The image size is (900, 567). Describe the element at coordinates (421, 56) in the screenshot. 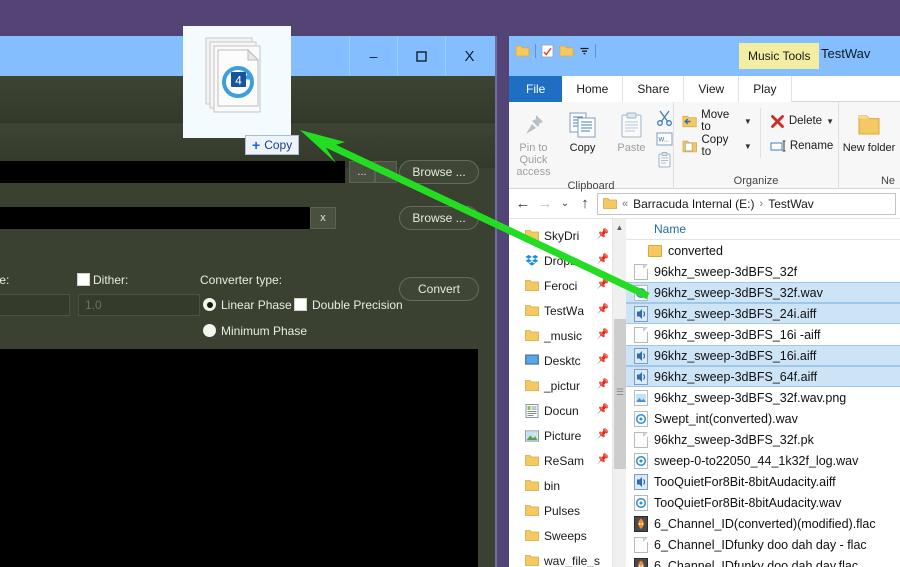

I see `maximize-button` at that location.